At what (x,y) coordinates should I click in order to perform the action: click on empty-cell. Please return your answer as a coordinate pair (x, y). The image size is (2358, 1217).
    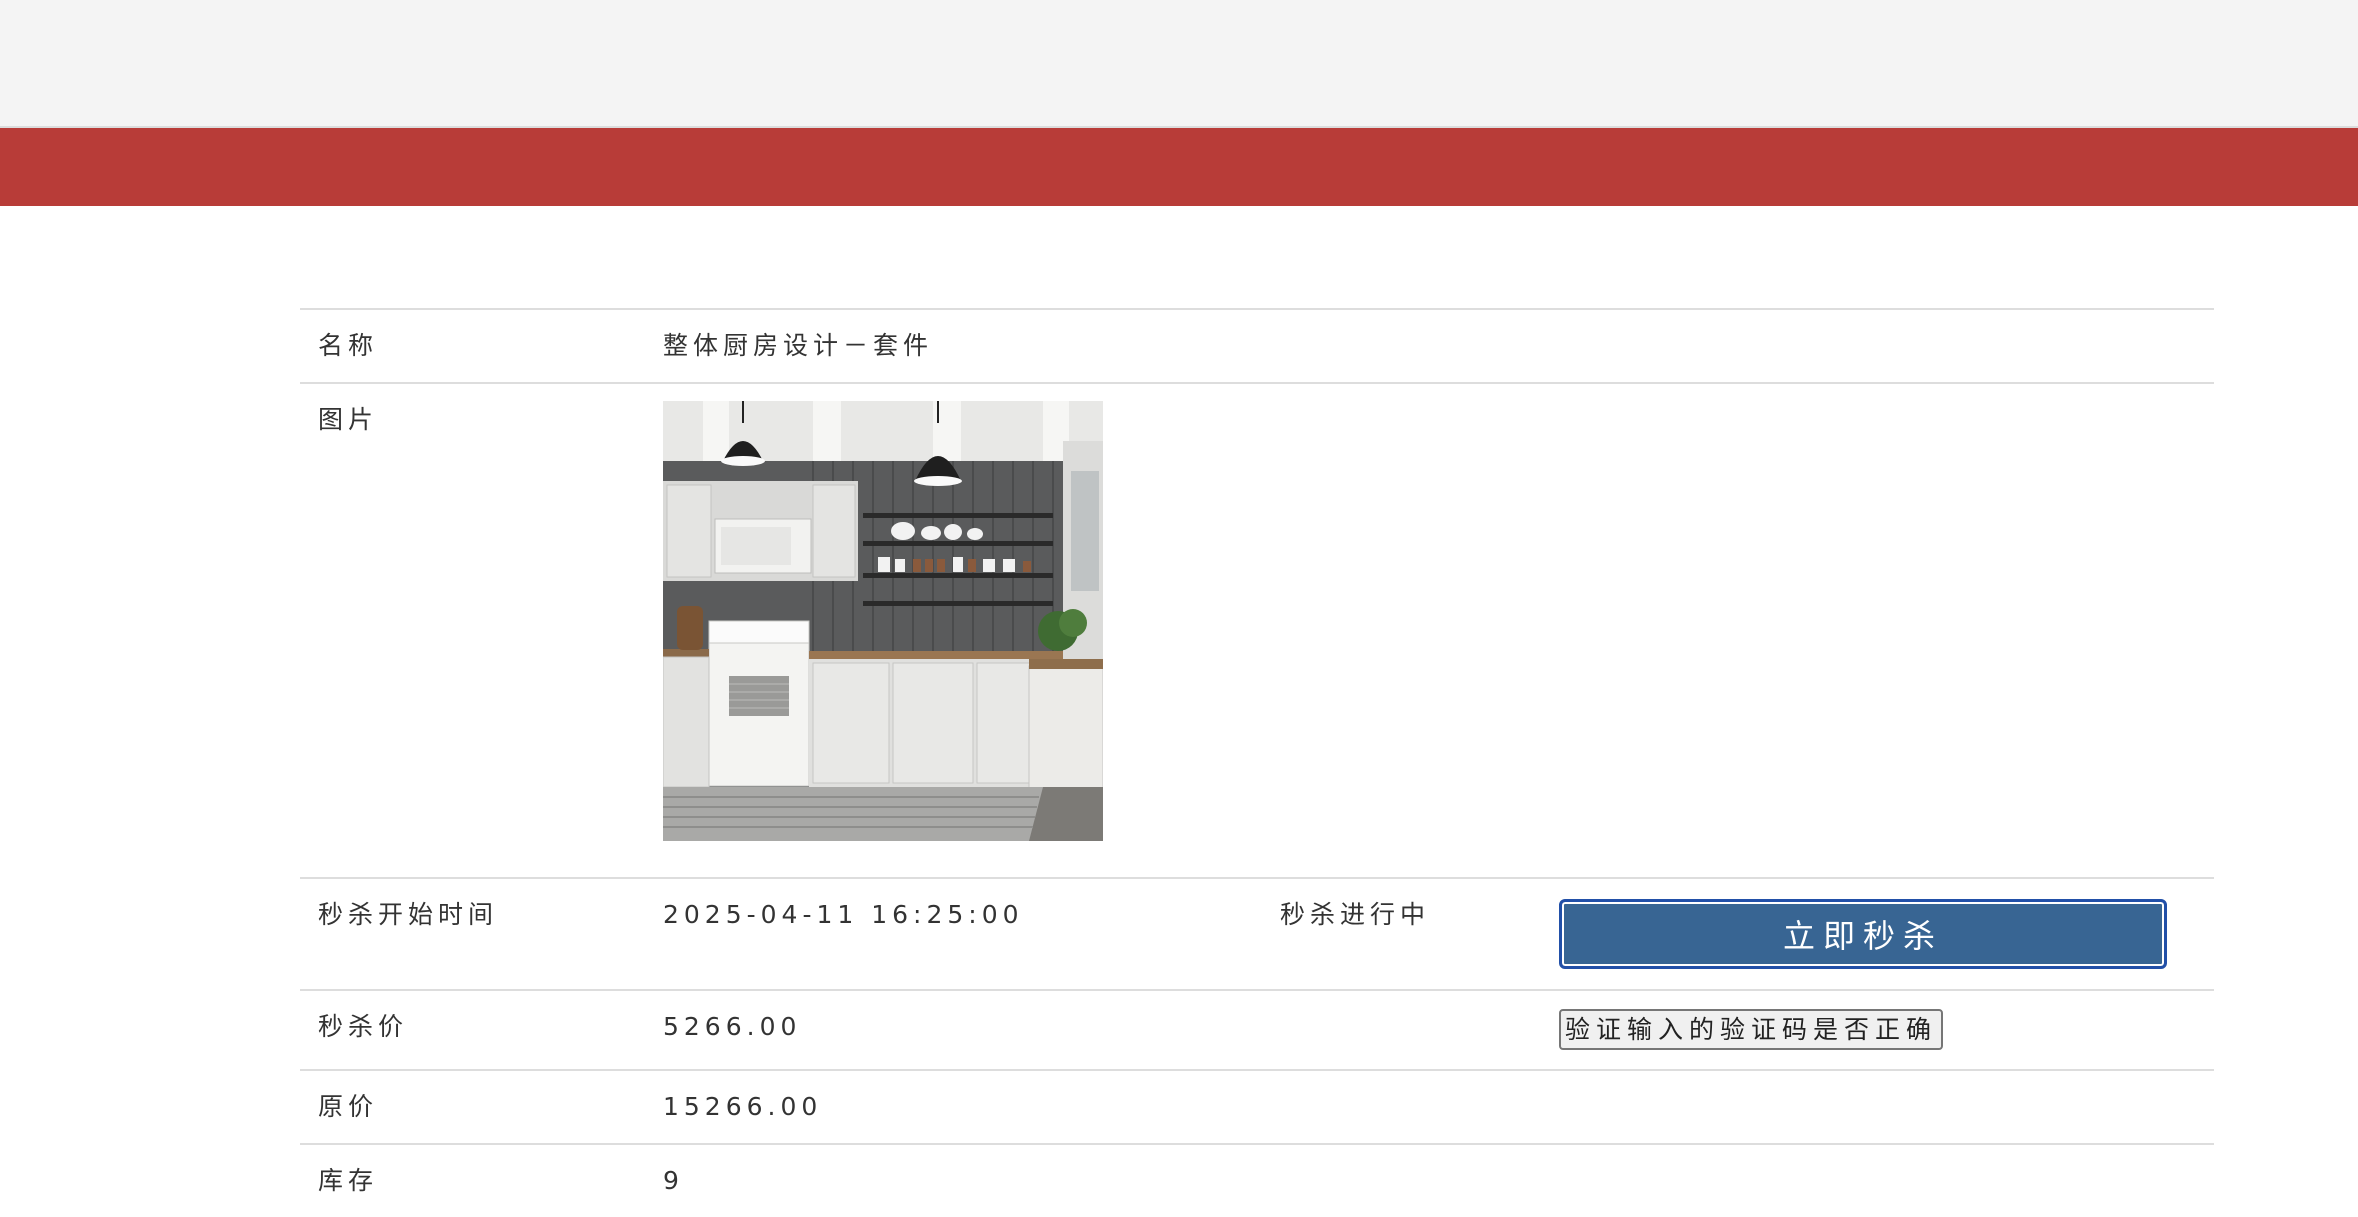
    Looking at the image, I should click on (1410, 1029).